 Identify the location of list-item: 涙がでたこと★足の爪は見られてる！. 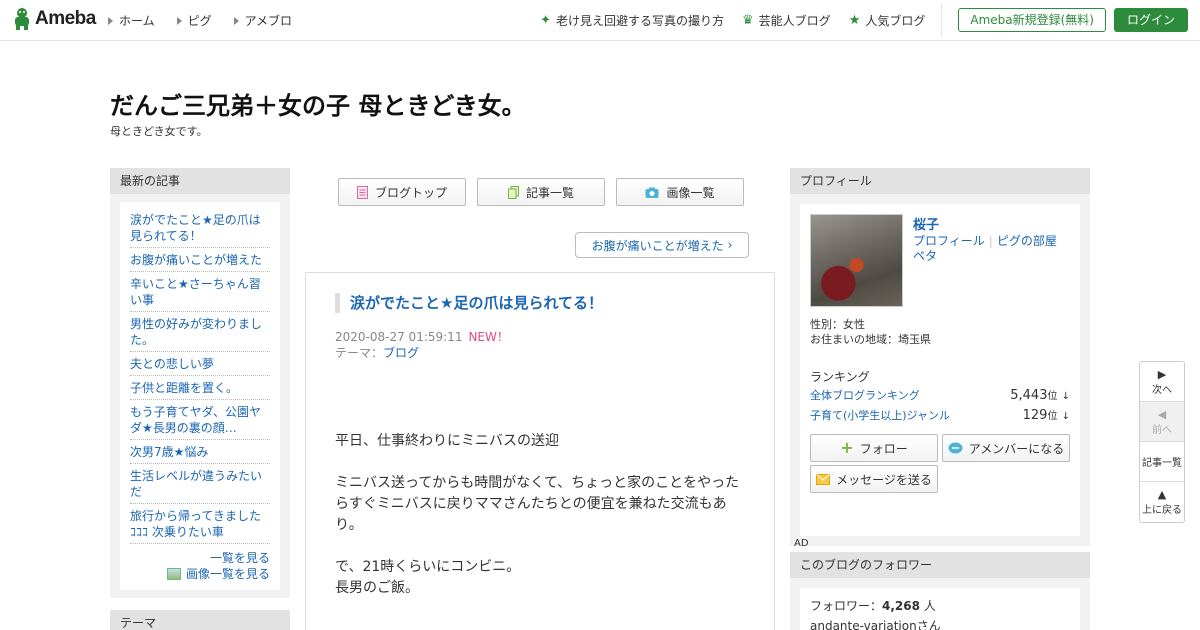
(200, 228).